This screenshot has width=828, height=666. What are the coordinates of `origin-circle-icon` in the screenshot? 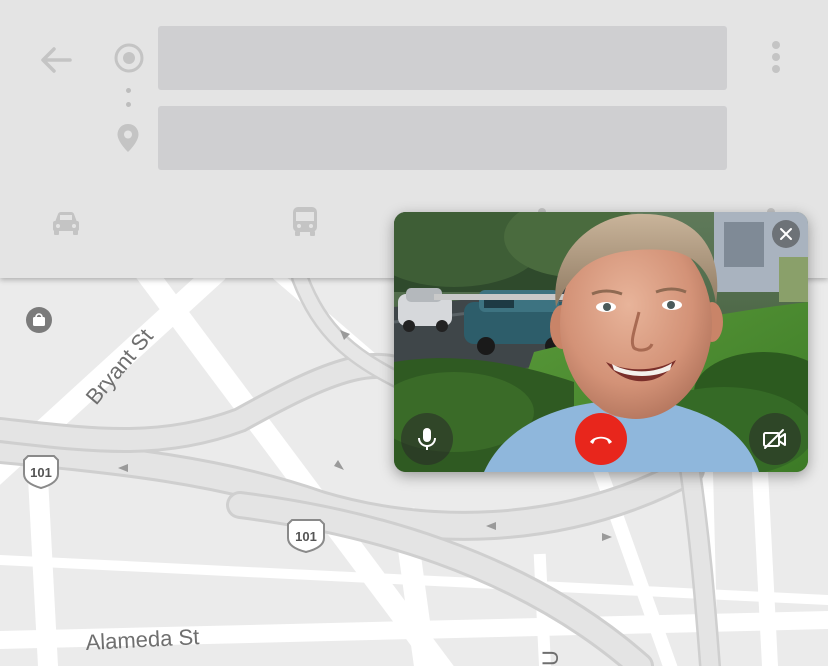 It's located at (129, 58).